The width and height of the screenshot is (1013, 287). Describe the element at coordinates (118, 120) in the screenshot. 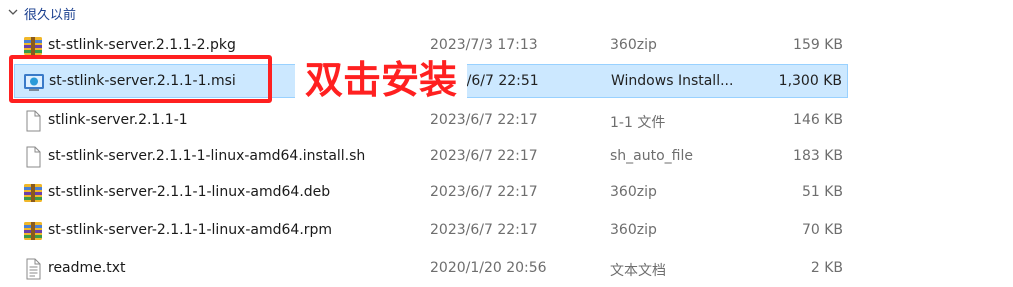

I see `file-name: stlink-server.2.1.1-1` at that location.